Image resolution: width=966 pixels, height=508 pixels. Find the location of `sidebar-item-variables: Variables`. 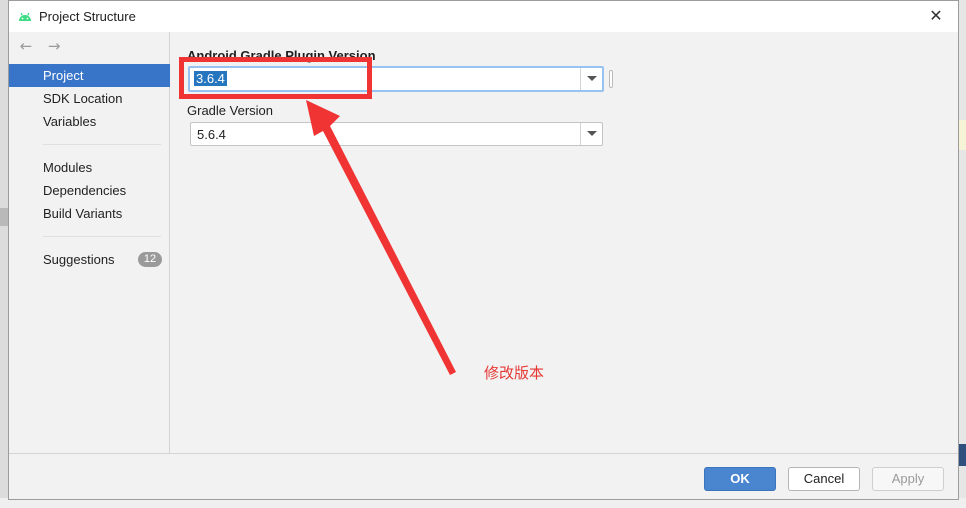

sidebar-item-variables: Variables is located at coordinates (89, 121).